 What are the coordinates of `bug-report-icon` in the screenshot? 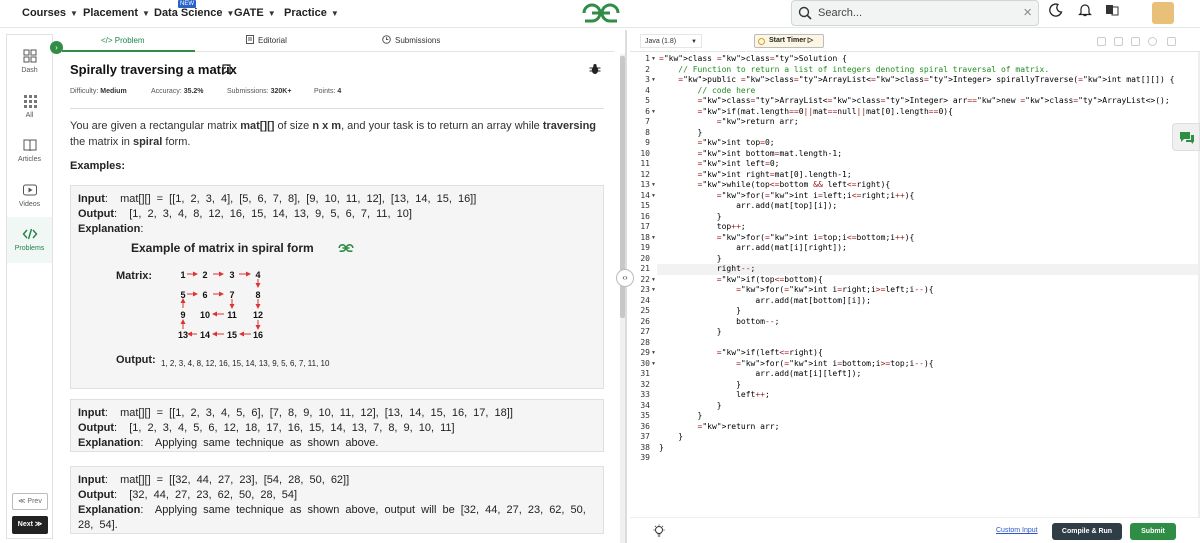 It's located at (595, 69).